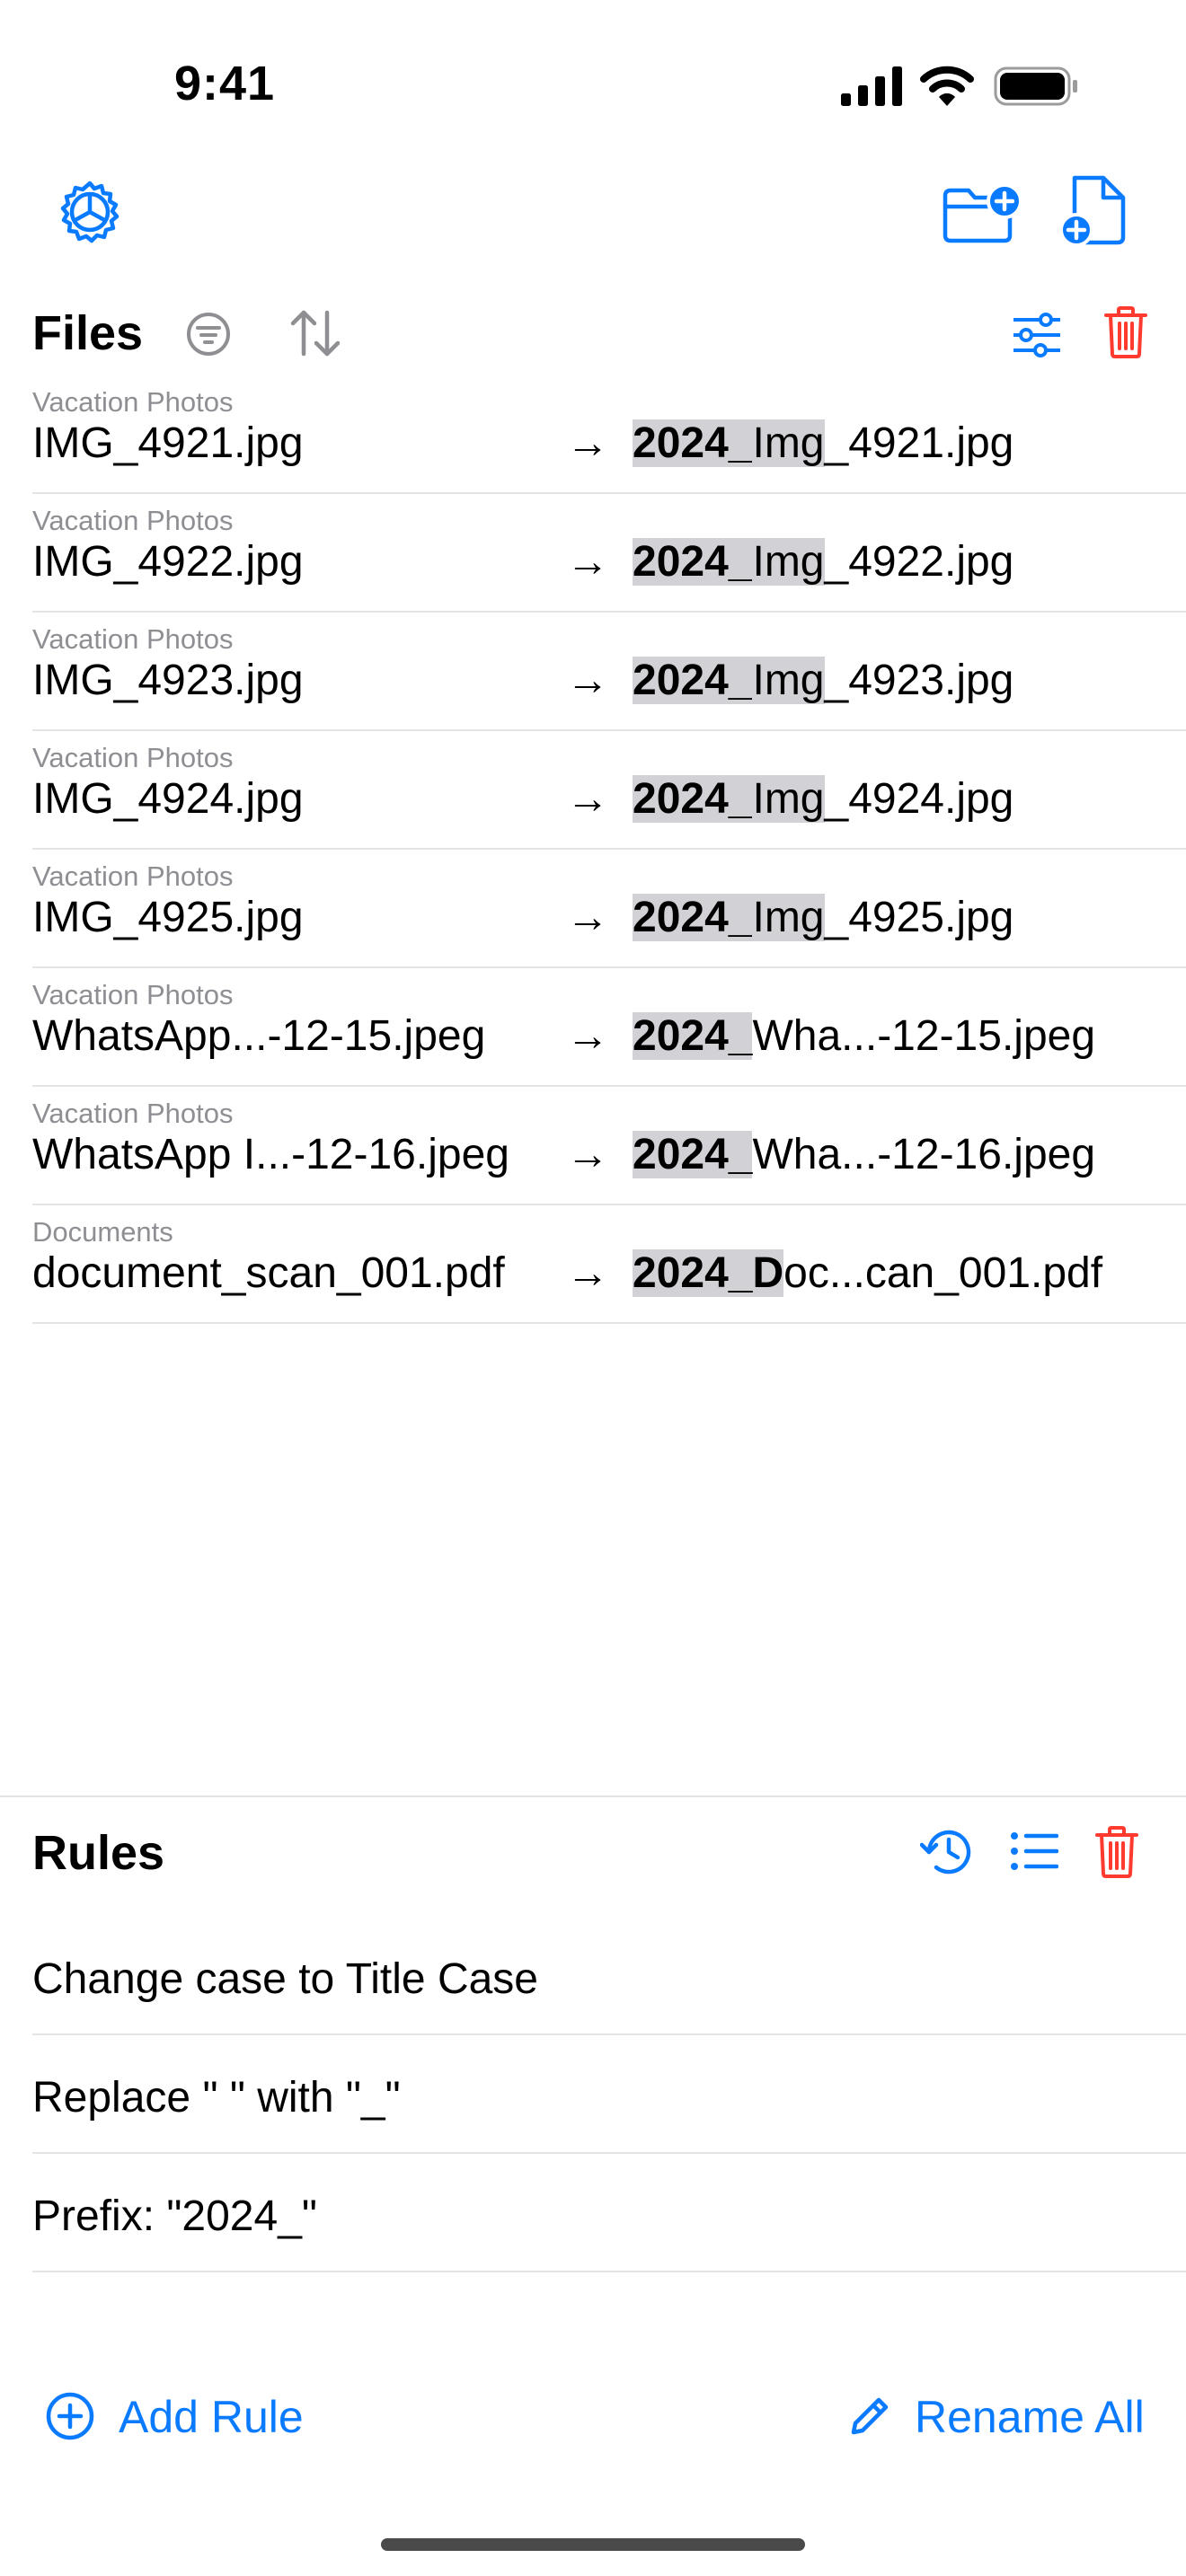 The width and height of the screenshot is (1186, 2576). I want to click on rename-all-button: Rename All, so click(1001, 2417).